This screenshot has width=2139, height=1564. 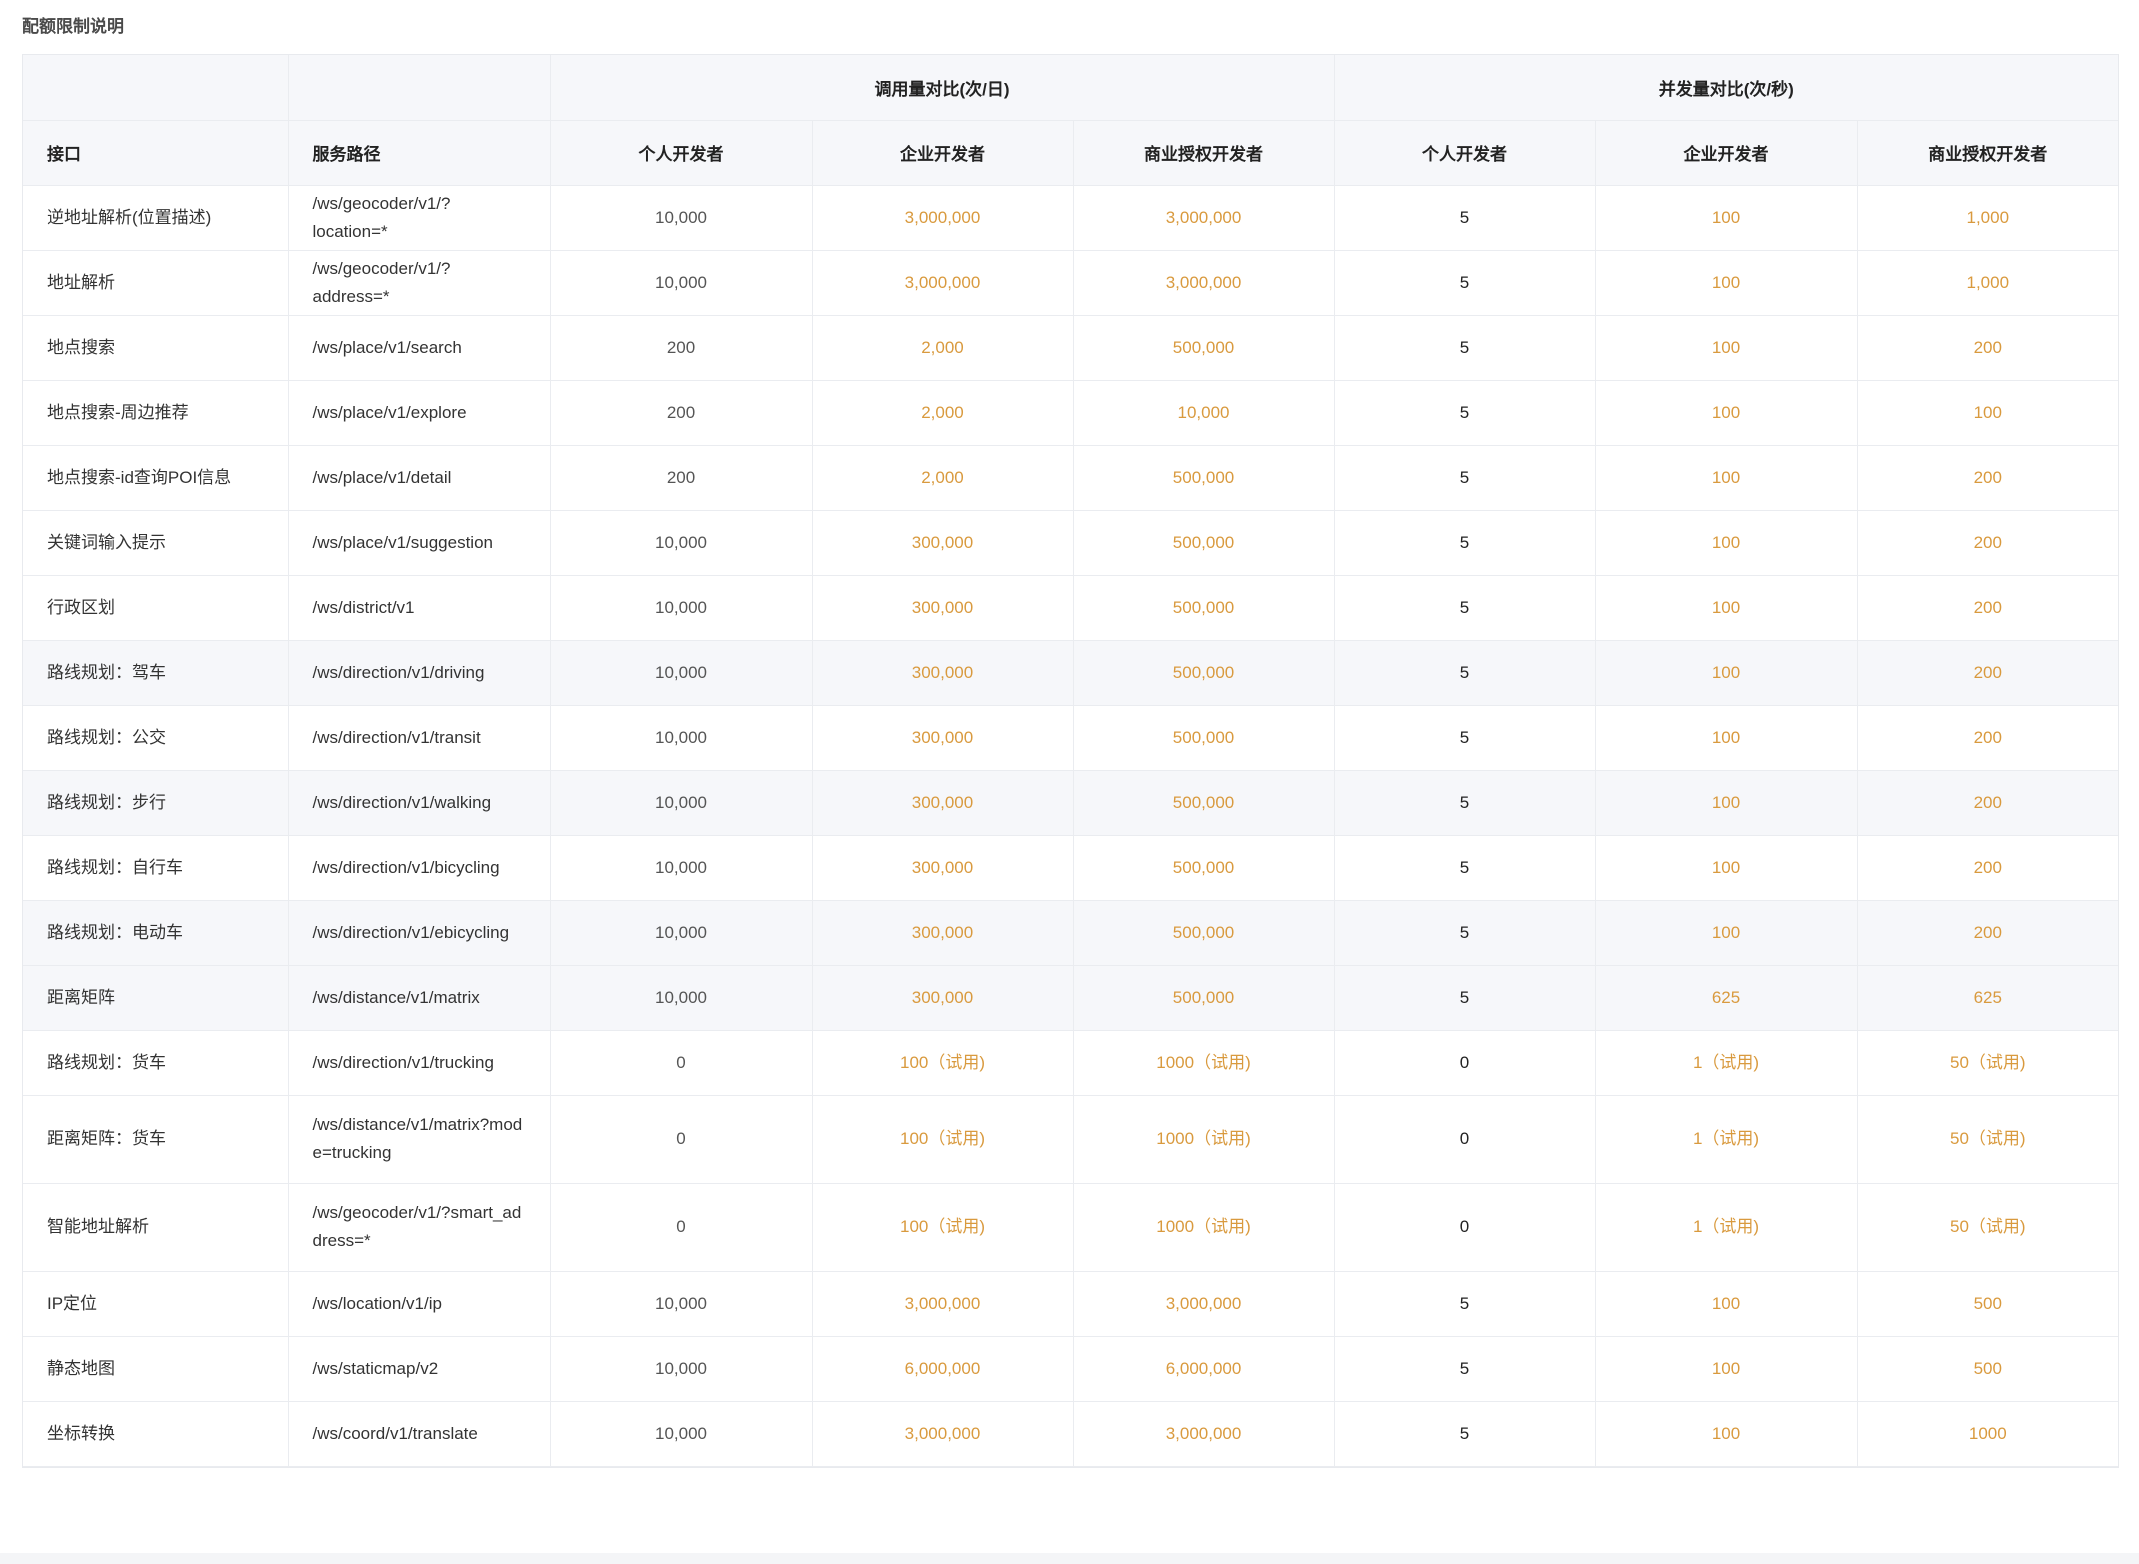 What do you see at coordinates (419, 218) in the screenshot?
I see `cell-path: /ws/geocoder/v1/?location=*` at bounding box center [419, 218].